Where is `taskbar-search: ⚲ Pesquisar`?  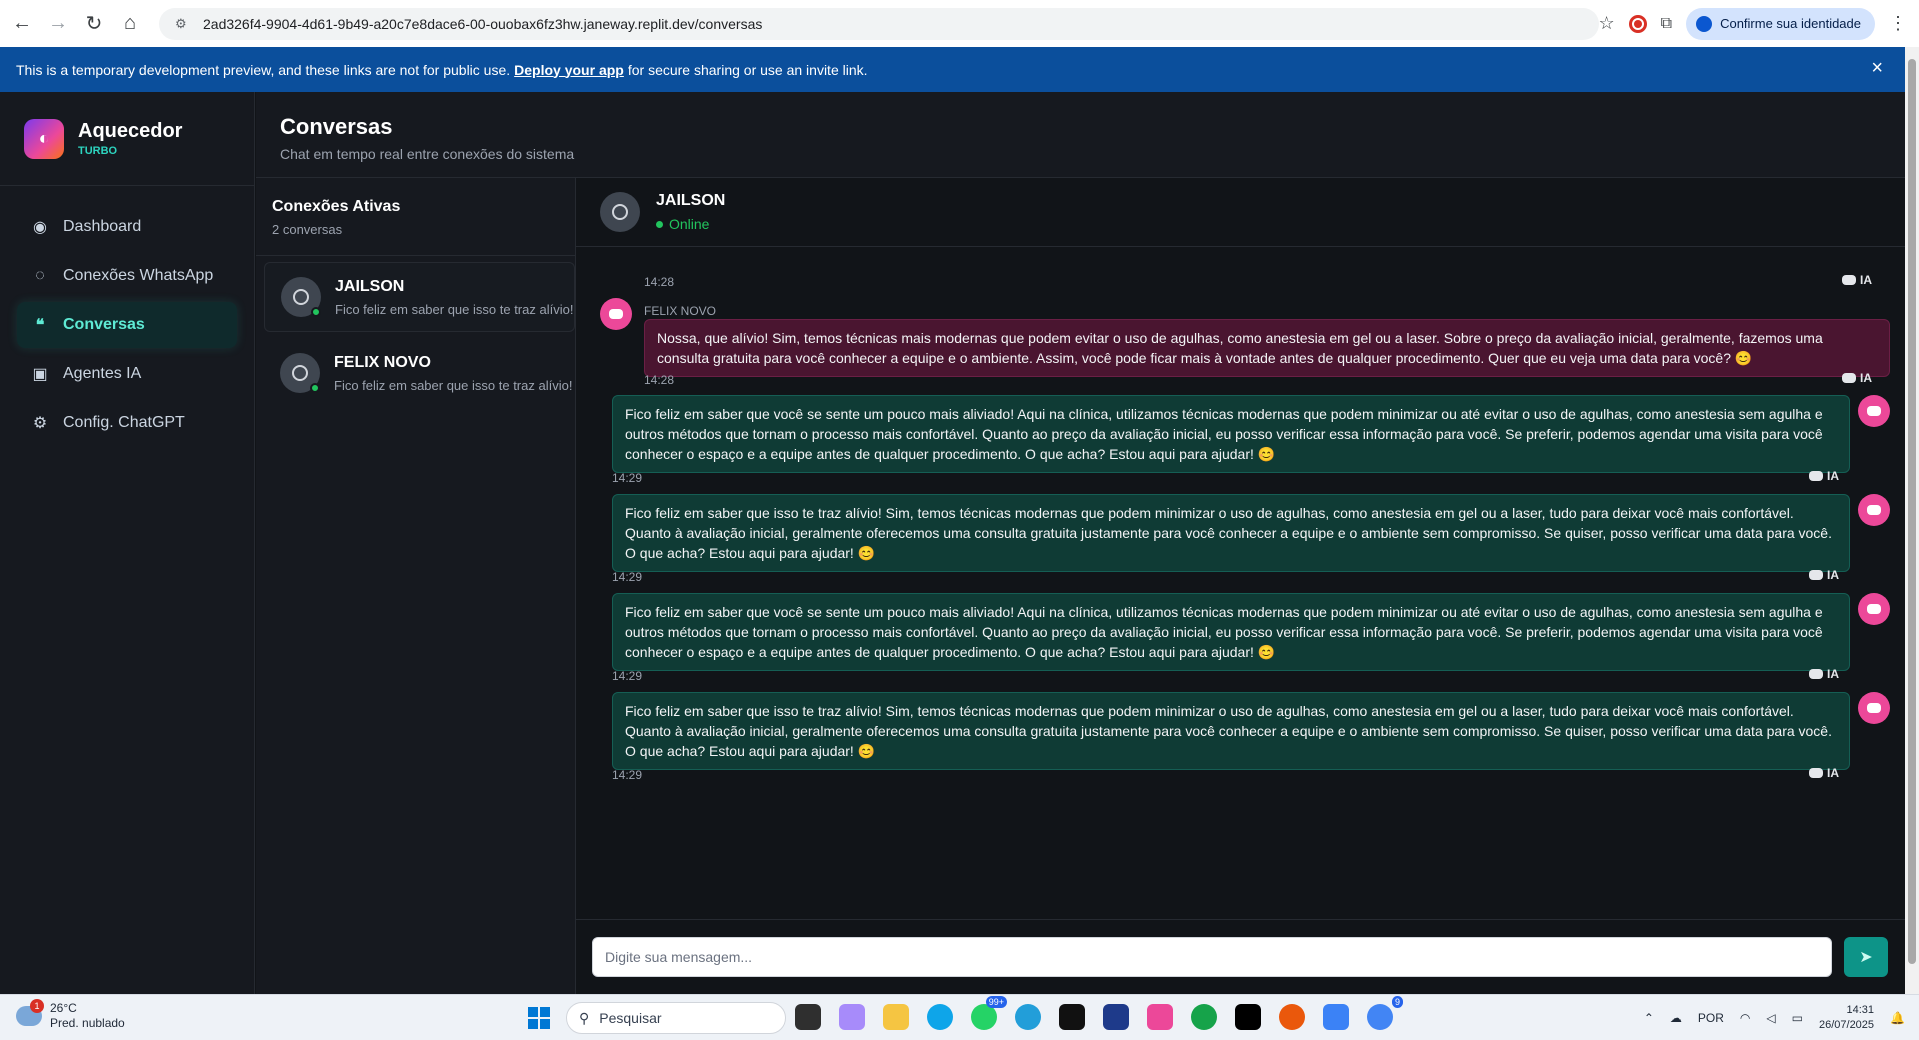 taskbar-search: ⚲ Pesquisar is located at coordinates (676, 1018).